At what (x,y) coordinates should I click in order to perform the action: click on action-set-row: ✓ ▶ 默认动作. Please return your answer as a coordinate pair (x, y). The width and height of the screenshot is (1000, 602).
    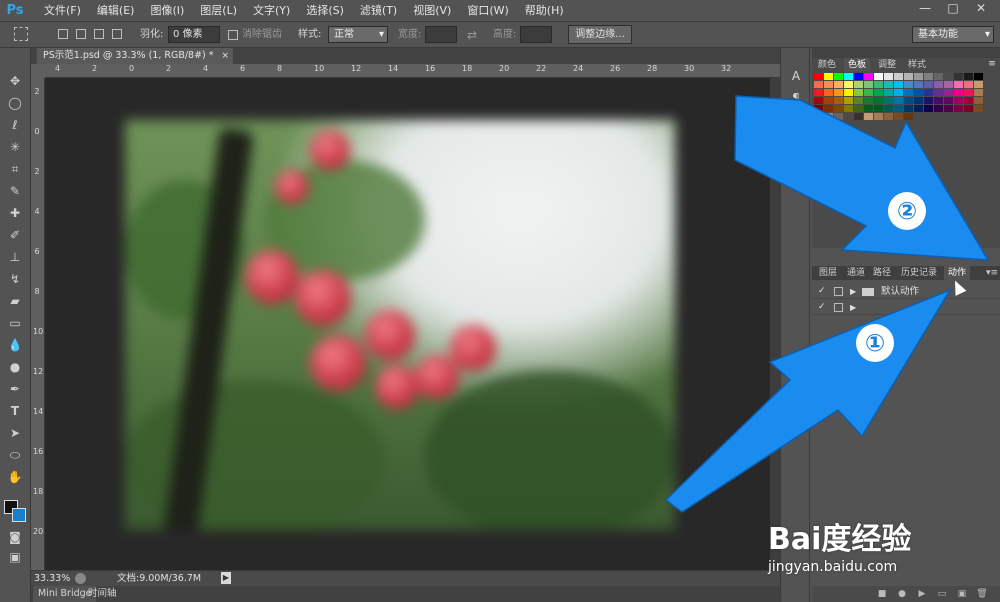
    Looking at the image, I should click on (906, 291).